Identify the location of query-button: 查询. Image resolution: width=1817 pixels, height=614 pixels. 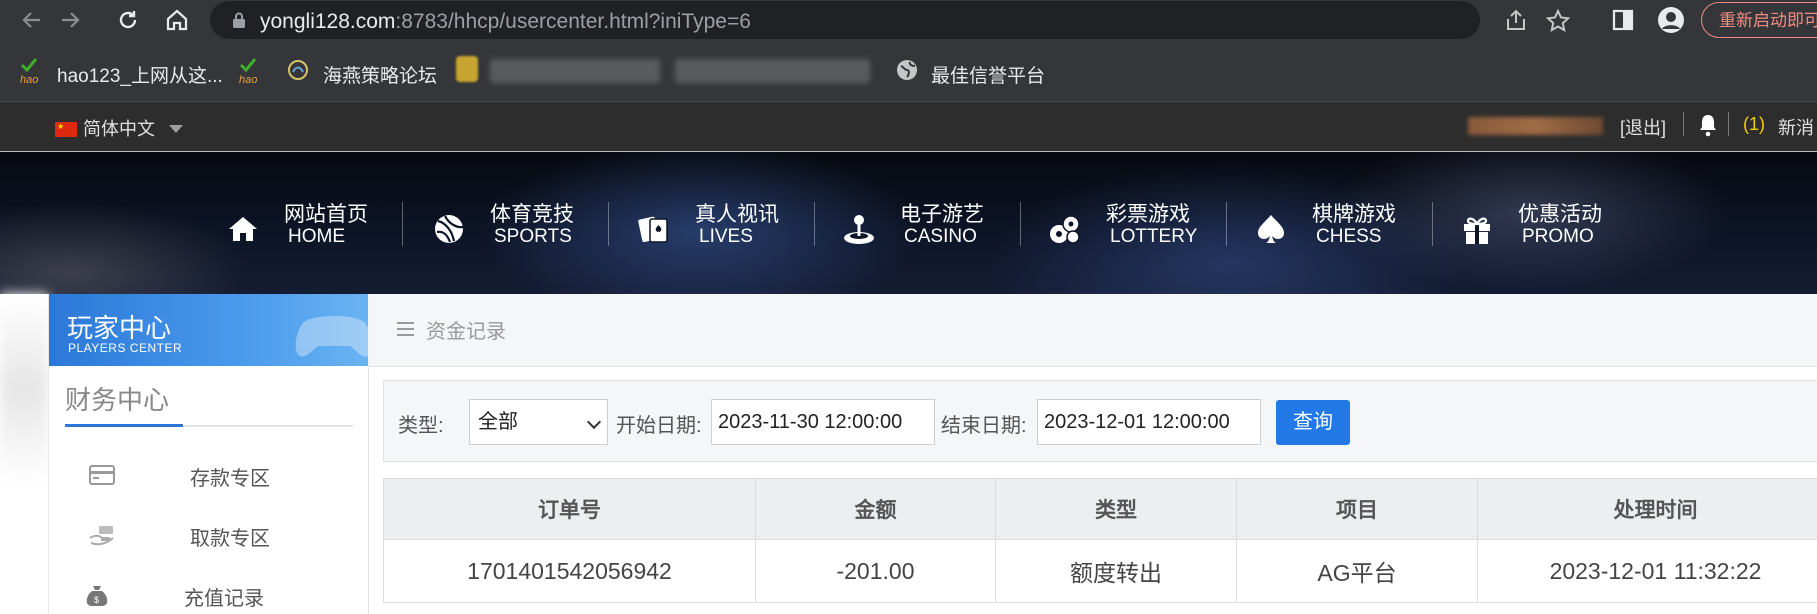
(1313, 422).